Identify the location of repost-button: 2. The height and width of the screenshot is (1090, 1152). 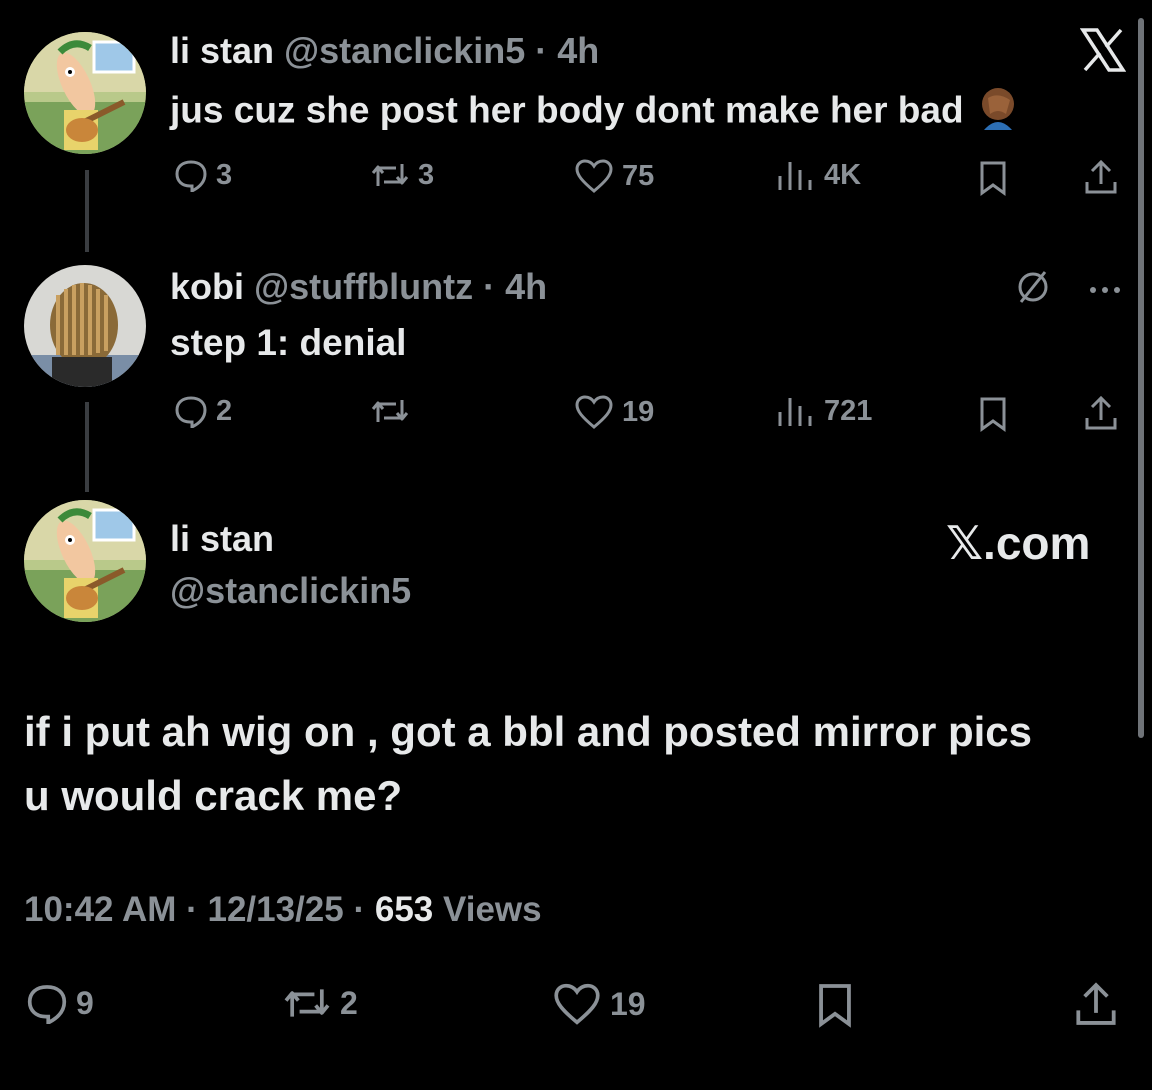
(320, 1003).